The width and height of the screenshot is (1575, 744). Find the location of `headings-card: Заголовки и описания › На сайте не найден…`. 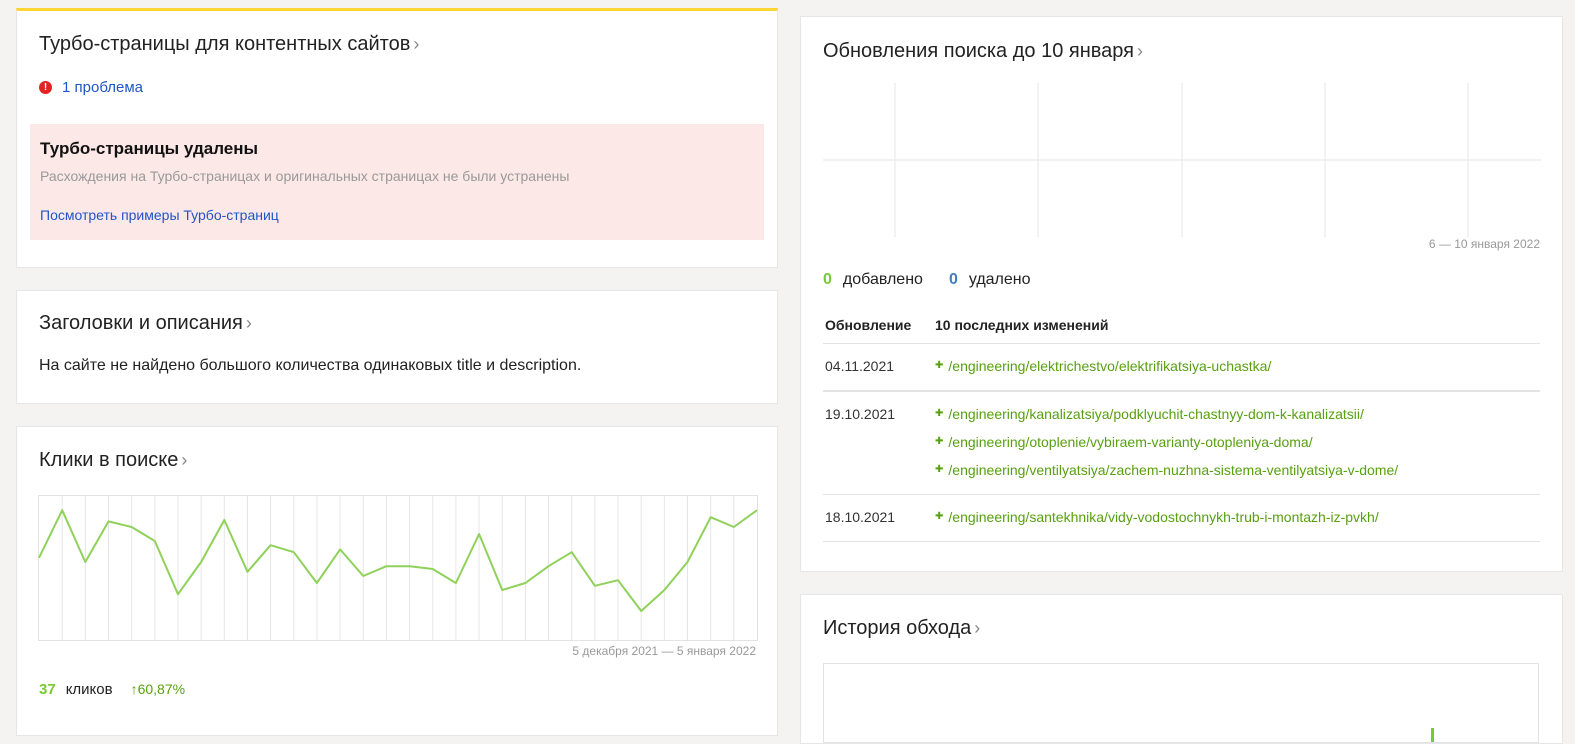

headings-card: Заголовки и описания › На сайте не найден… is located at coordinates (397, 347).